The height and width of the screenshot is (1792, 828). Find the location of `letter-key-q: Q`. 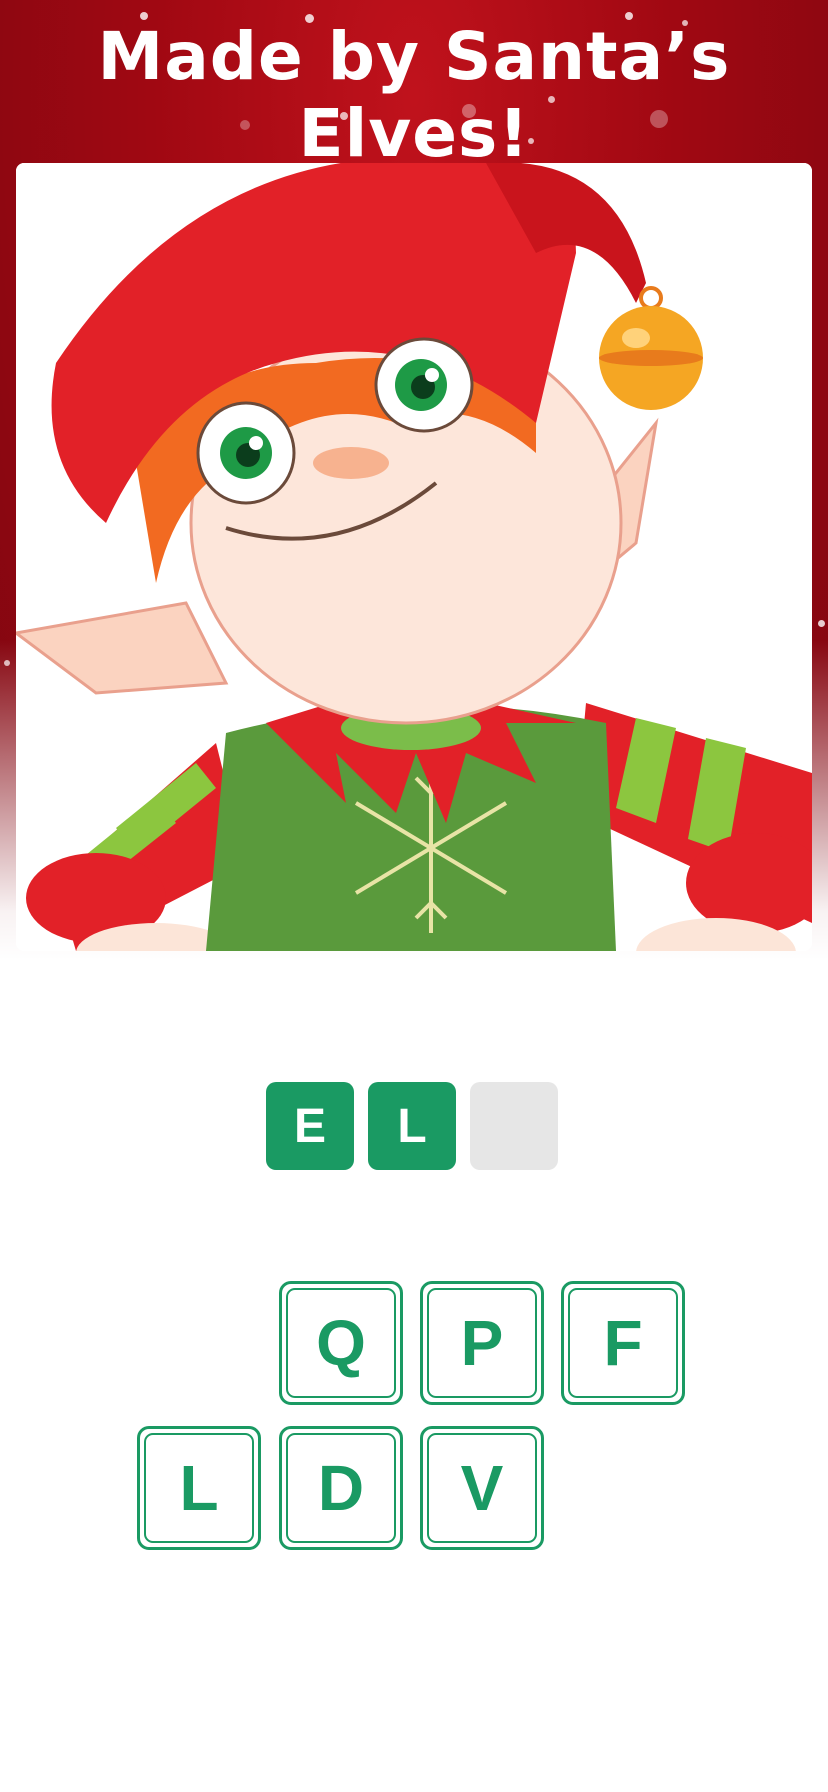

letter-key-q: Q is located at coordinates (341, 1343).